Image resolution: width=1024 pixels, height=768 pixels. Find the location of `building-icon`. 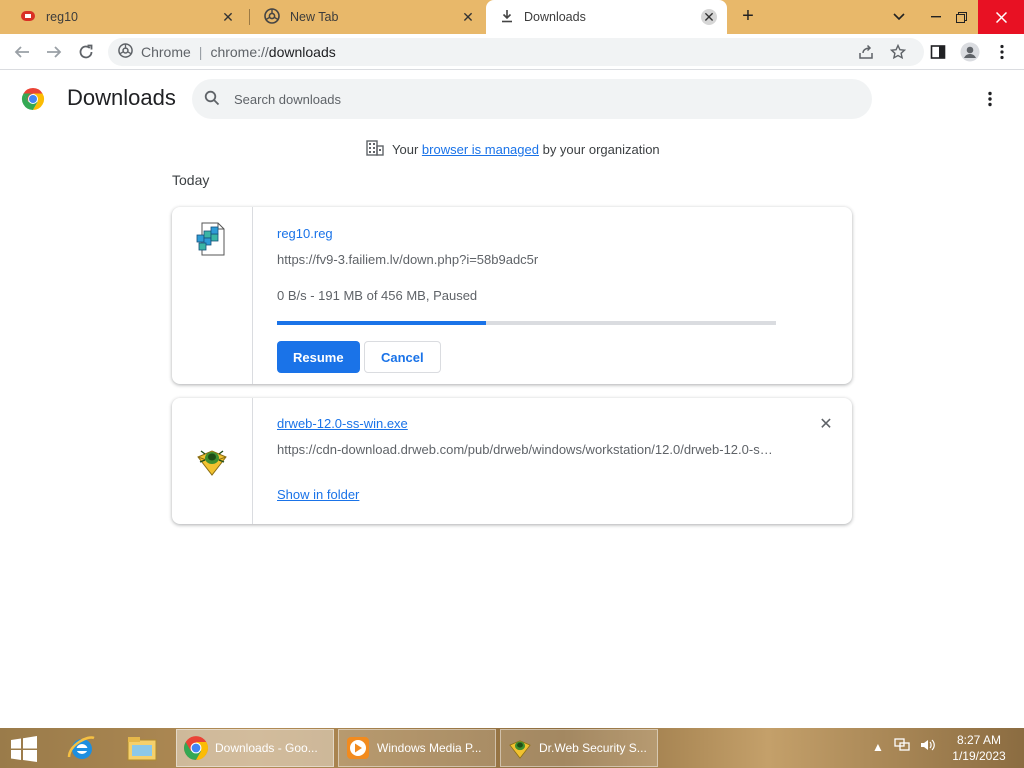

building-icon is located at coordinates (375, 149).